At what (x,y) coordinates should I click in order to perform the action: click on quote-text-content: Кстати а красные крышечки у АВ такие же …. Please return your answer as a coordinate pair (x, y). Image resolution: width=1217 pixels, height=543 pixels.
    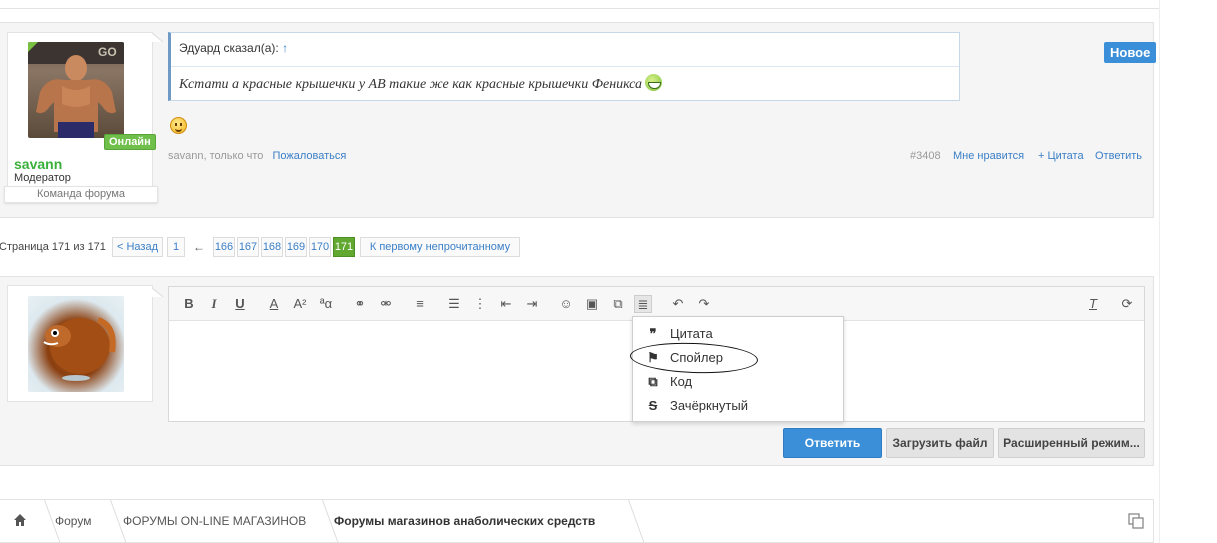
    Looking at the image, I should click on (411, 84).